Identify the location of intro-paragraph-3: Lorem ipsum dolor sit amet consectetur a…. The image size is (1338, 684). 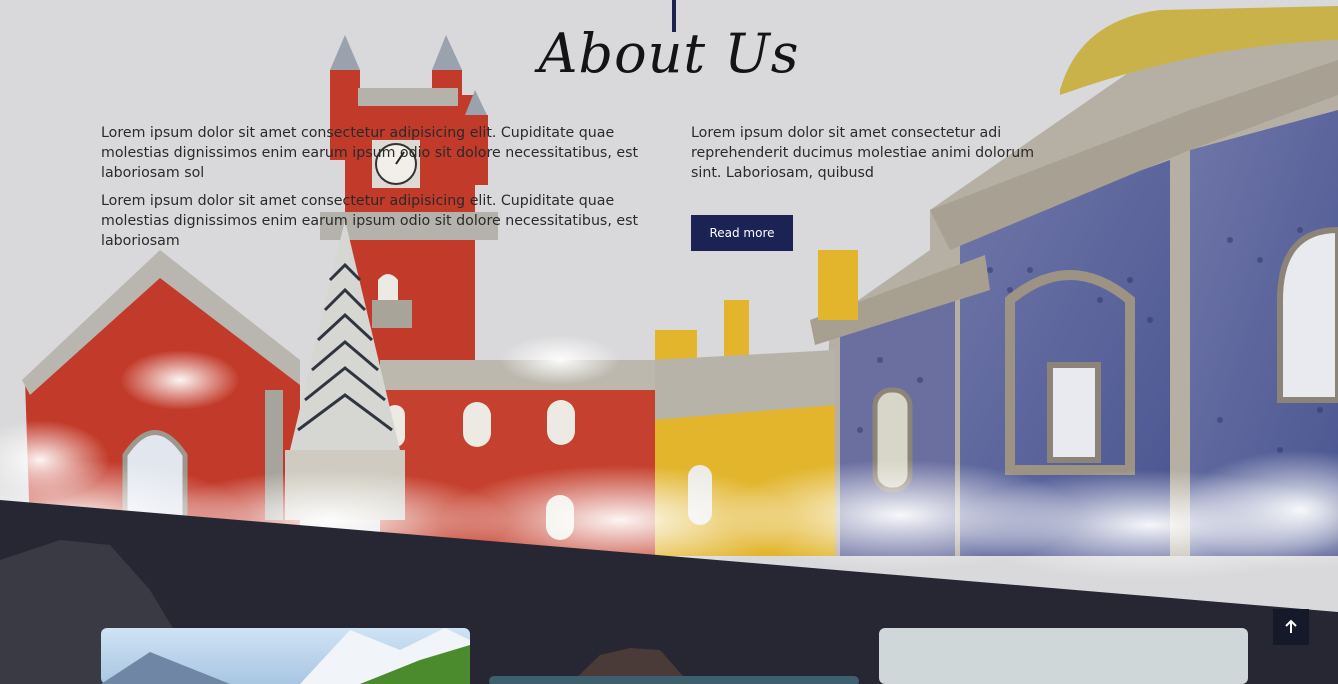
(863, 153).